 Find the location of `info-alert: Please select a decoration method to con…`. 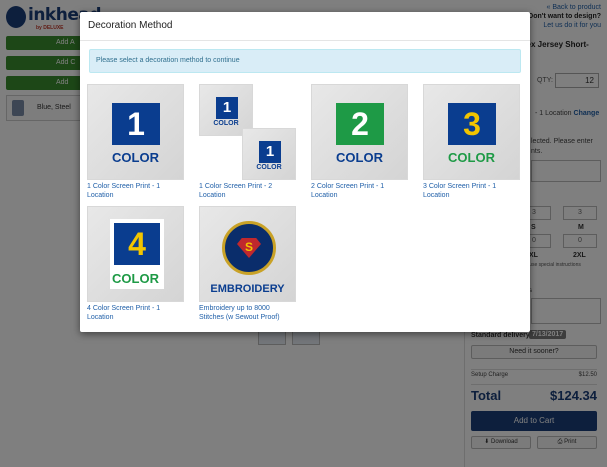

info-alert: Please select a decoration method to con… is located at coordinates (305, 61).